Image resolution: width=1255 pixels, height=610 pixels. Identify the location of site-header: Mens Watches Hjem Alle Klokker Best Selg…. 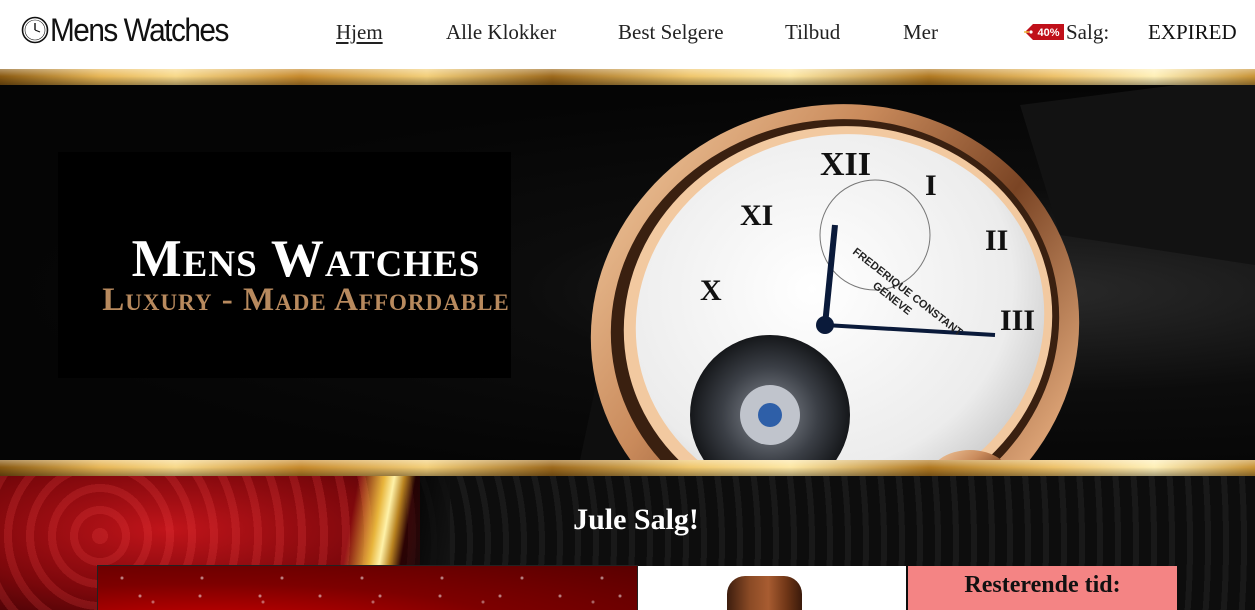
(627, 34).